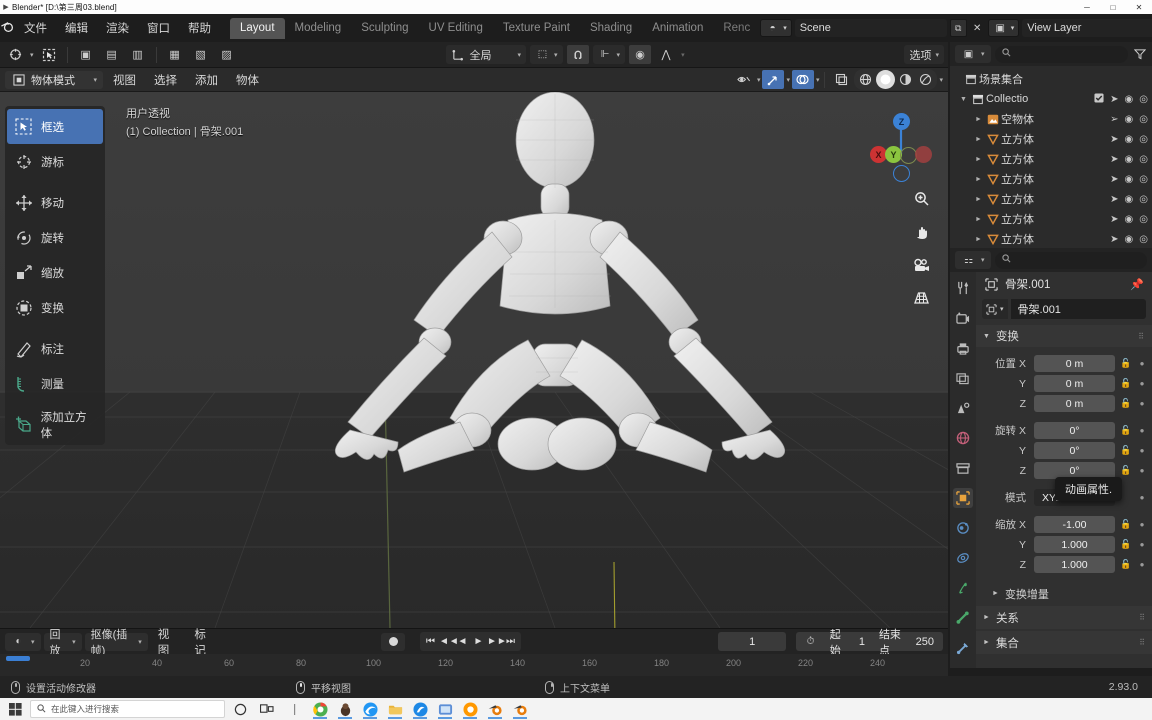 The image size is (1152, 720). Describe the element at coordinates (1051, 119) in the screenshot. I see `outliner-row-empty: ► 空物体 ➢ ◉ ◎` at that location.